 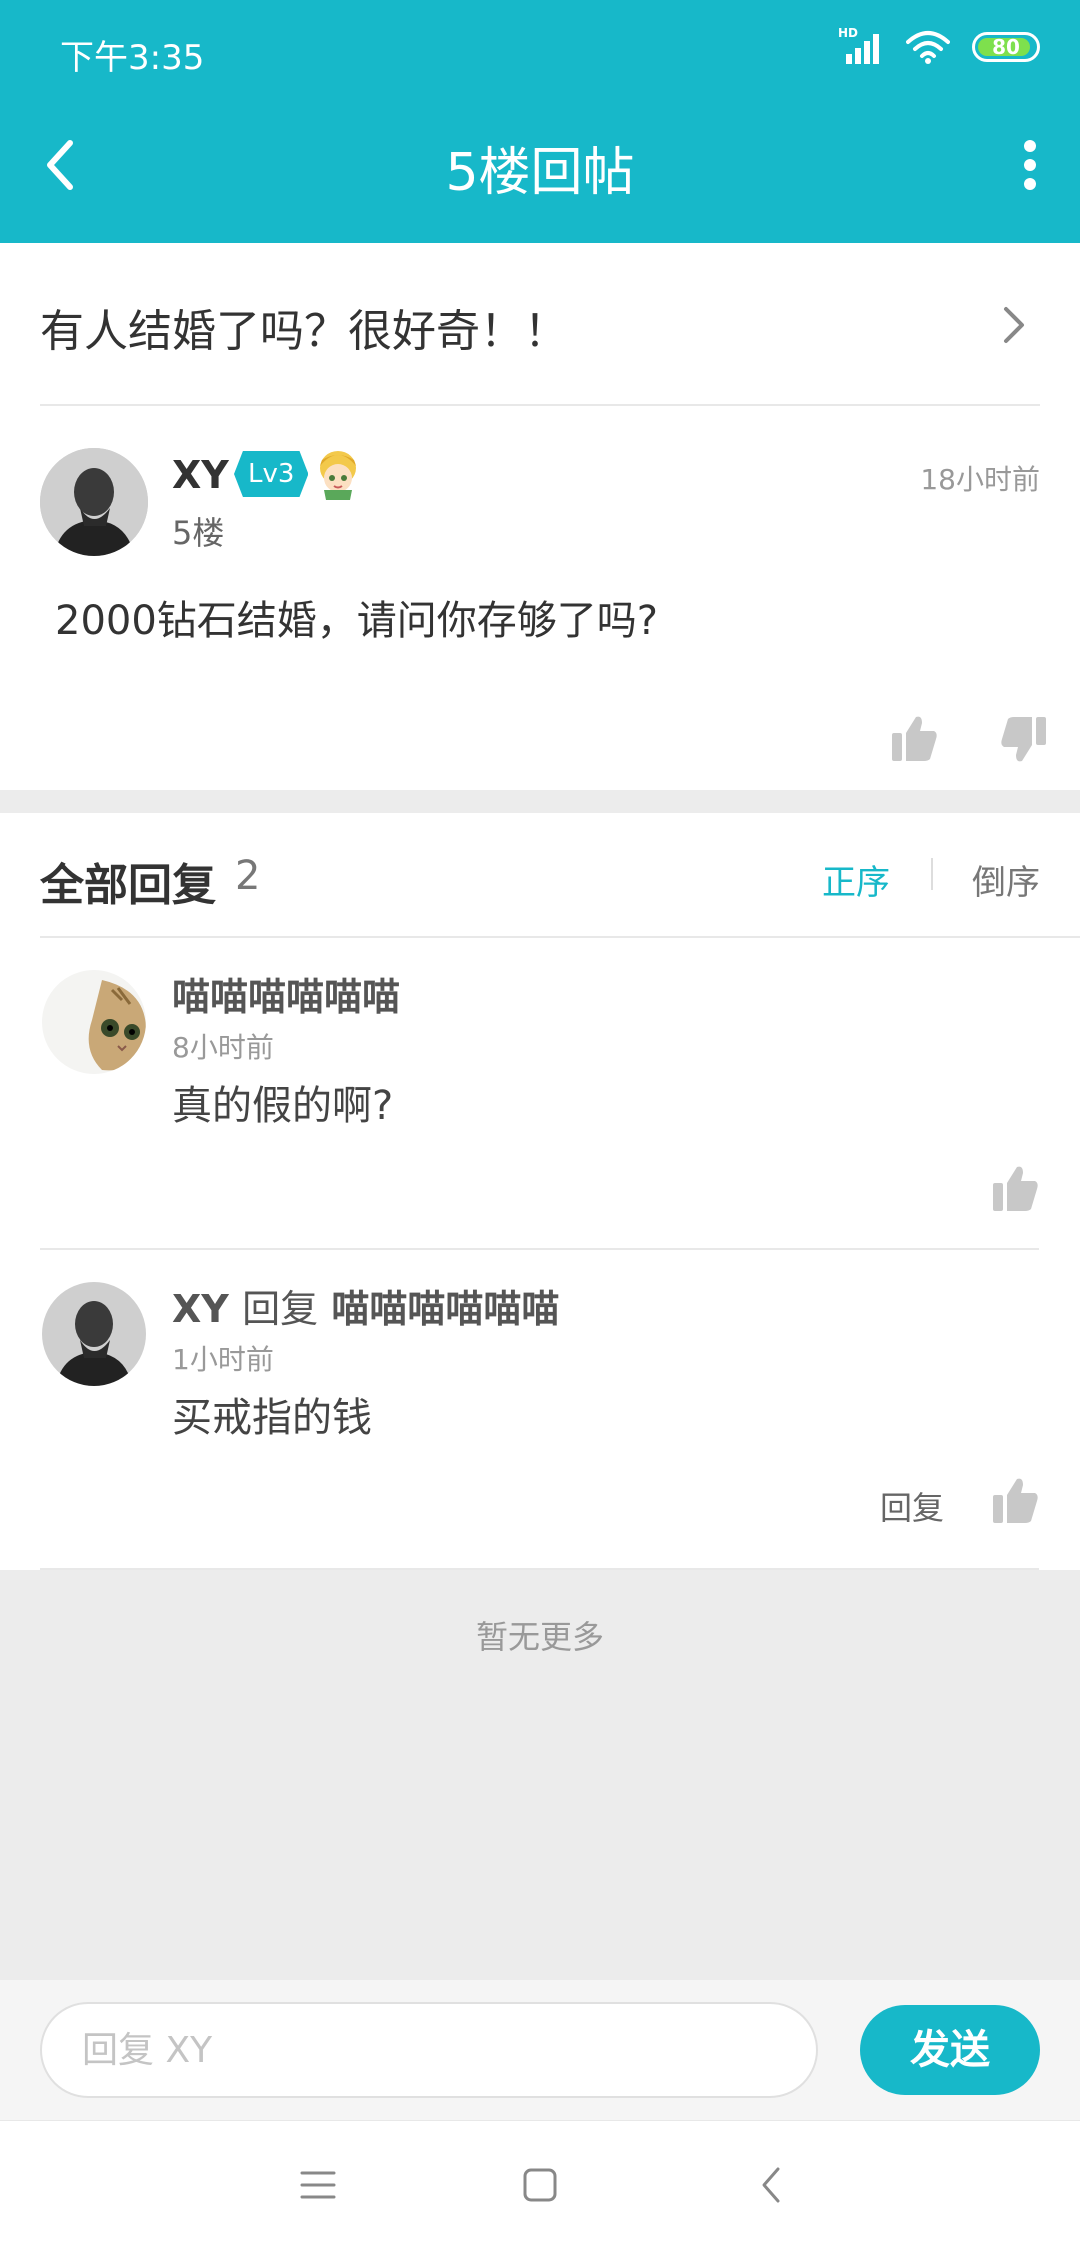 What do you see at coordinates (271, 474) in the screenshot?
I see `level-badge: Lv3` at bounding box center [271, 474].